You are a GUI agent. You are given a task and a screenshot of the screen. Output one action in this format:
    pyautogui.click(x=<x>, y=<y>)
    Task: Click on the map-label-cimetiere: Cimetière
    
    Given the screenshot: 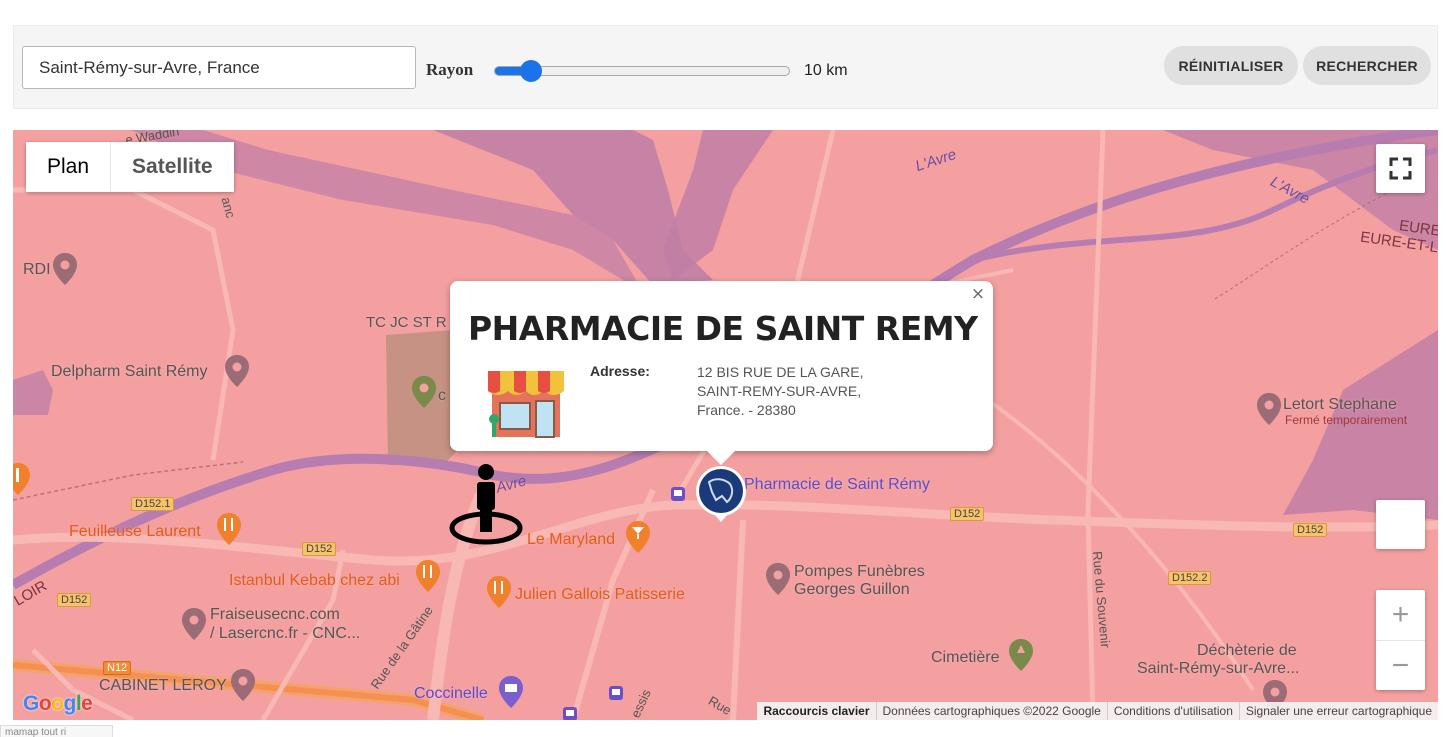 What is the action you would take?
    pyautogui.click(x=965, y=657)
    